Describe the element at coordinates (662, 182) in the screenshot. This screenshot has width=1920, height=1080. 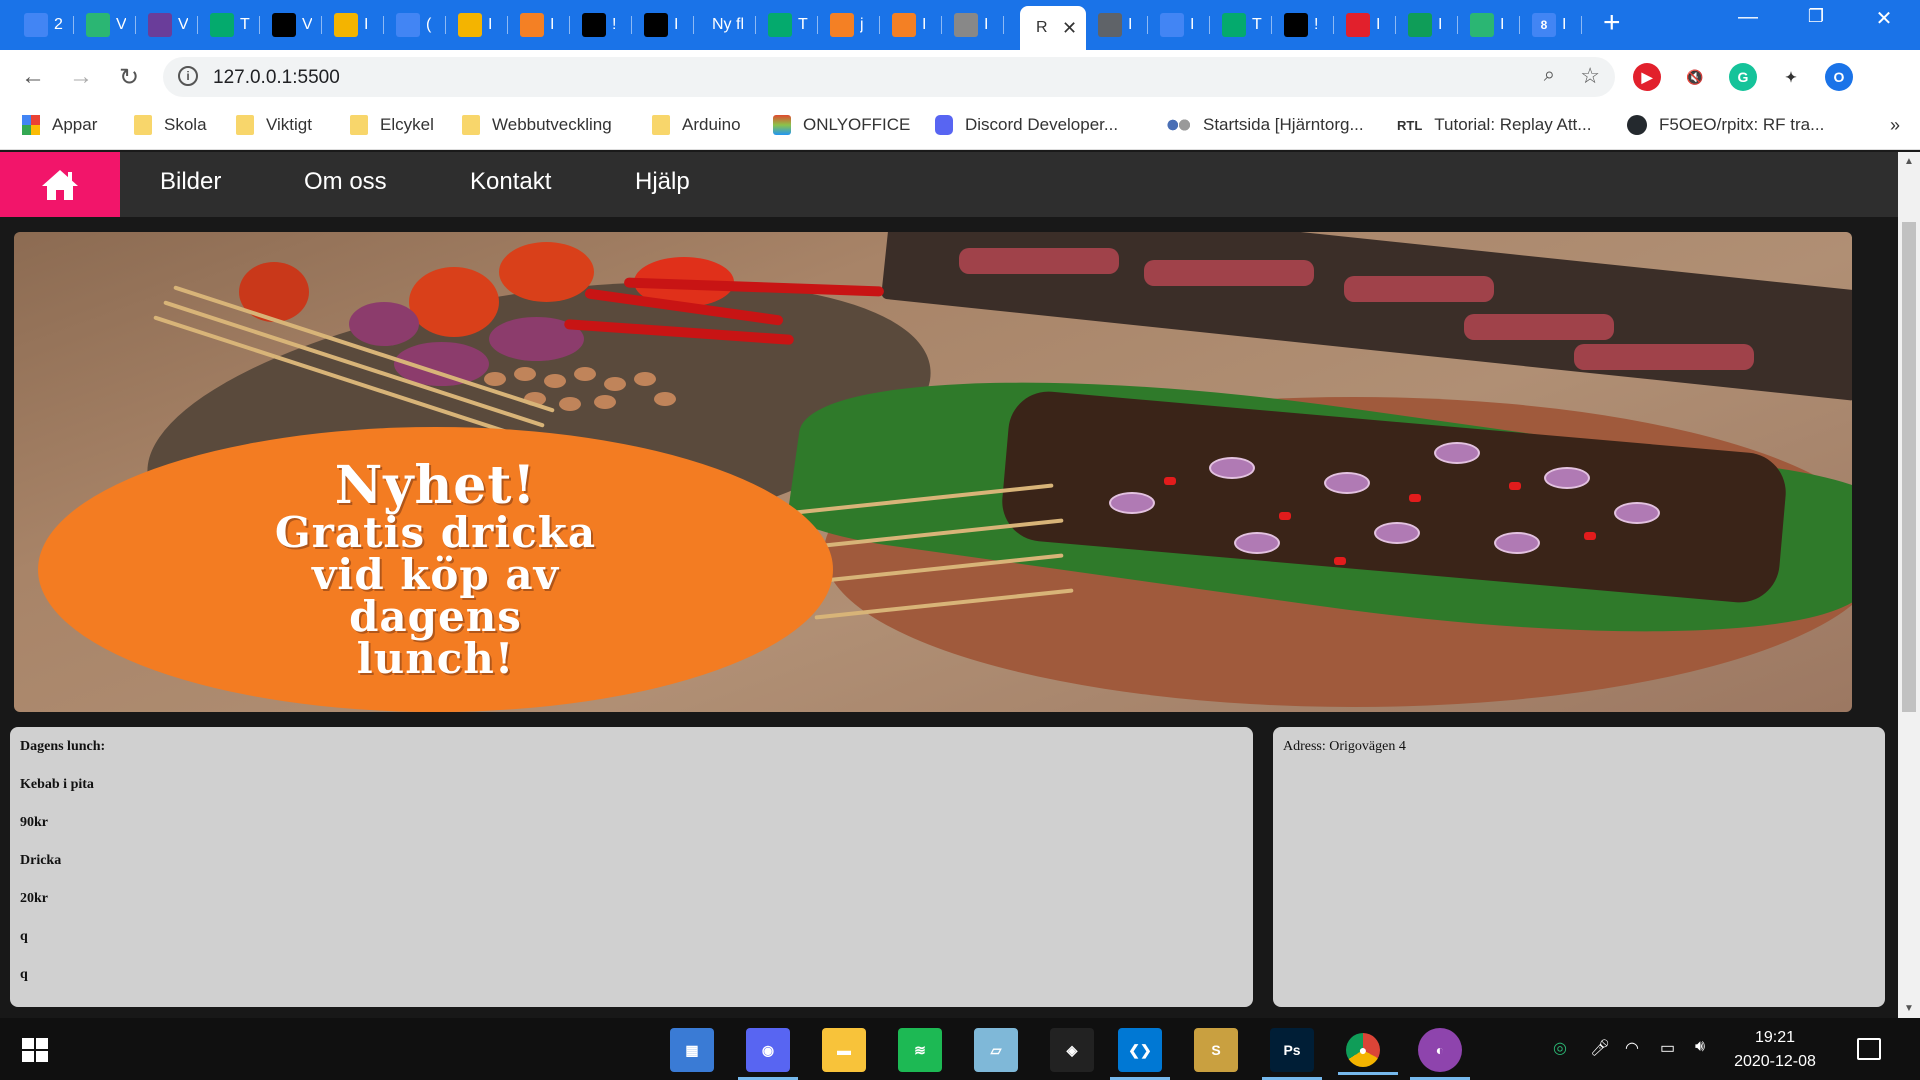
I see `nav-link-hjalp: Hjälp` at that location.